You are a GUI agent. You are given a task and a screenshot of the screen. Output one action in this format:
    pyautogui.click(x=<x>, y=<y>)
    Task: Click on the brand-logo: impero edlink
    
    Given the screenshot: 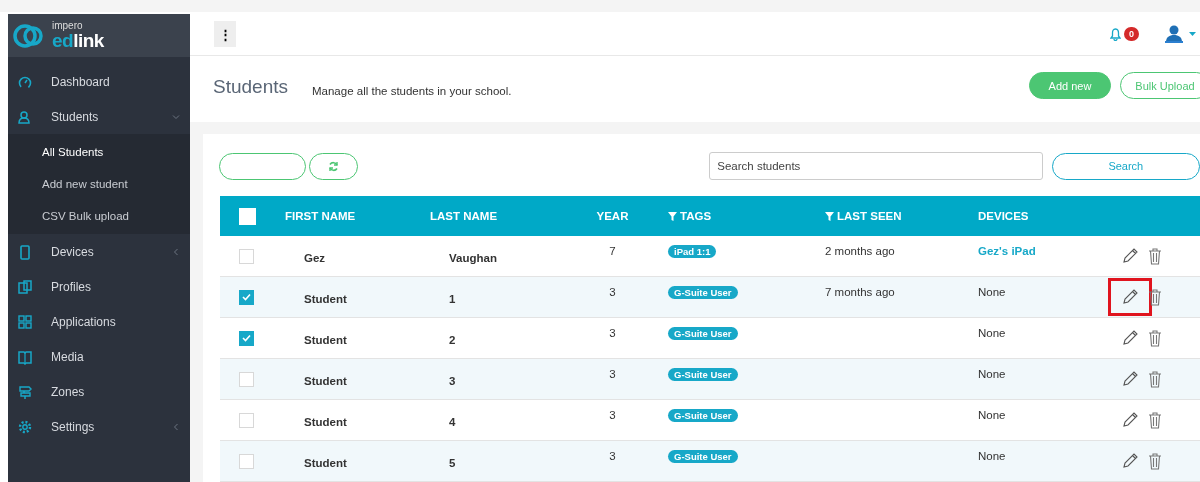 What is the action you would take?
    pyautogui.click(x=99, y=35)
    